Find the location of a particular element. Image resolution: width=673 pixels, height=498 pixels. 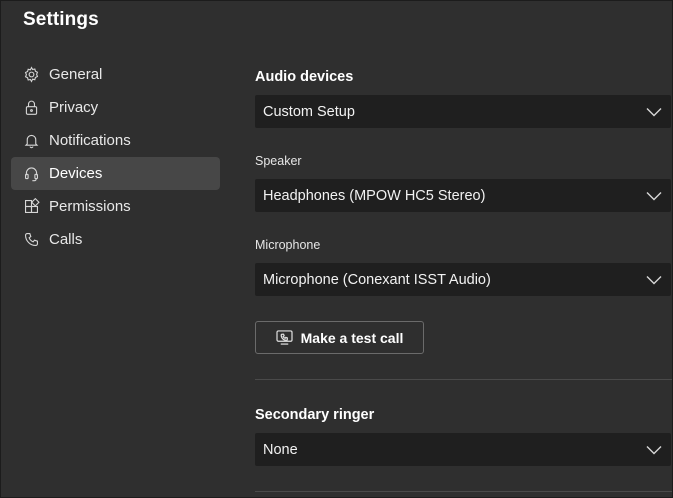

test-call-icon is located at coordinates (284, 337).